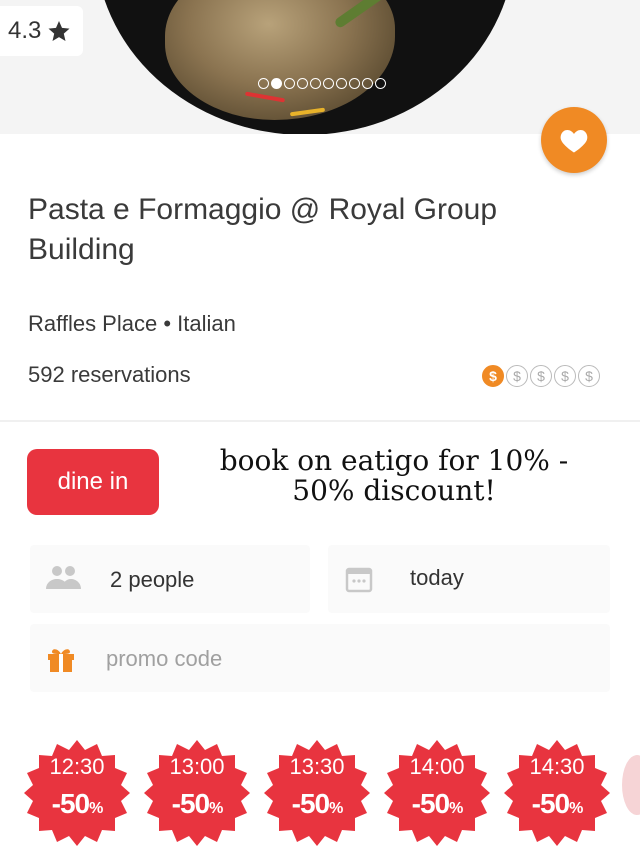 The image size is (640, 853). Describe the element at coordinates (63, 577) in the screenshot. I see `people-icon` at that location.